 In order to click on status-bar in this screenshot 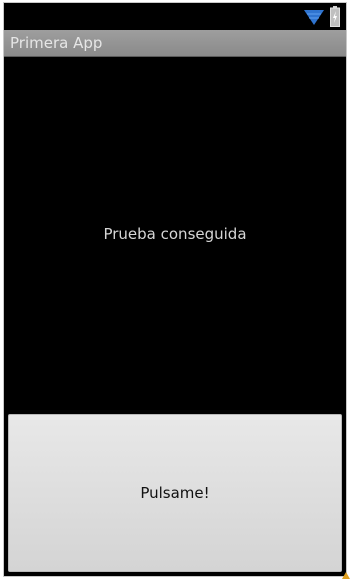, I will do `click(175, 16)`.